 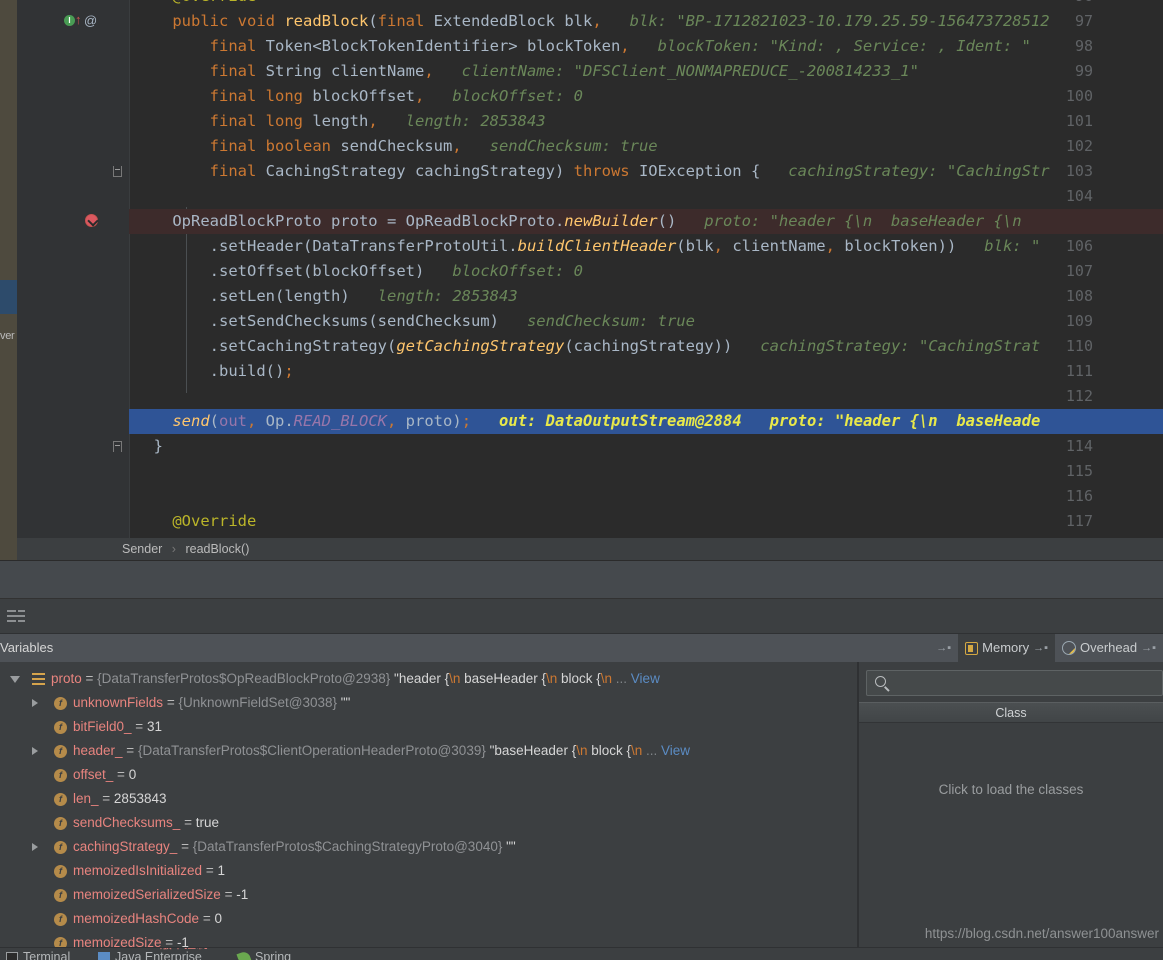 What do you see at coordinates (943, 648) in the screenshot?
I see `tab-pin-placeholder: →▪` at bounding box center [943, 648].